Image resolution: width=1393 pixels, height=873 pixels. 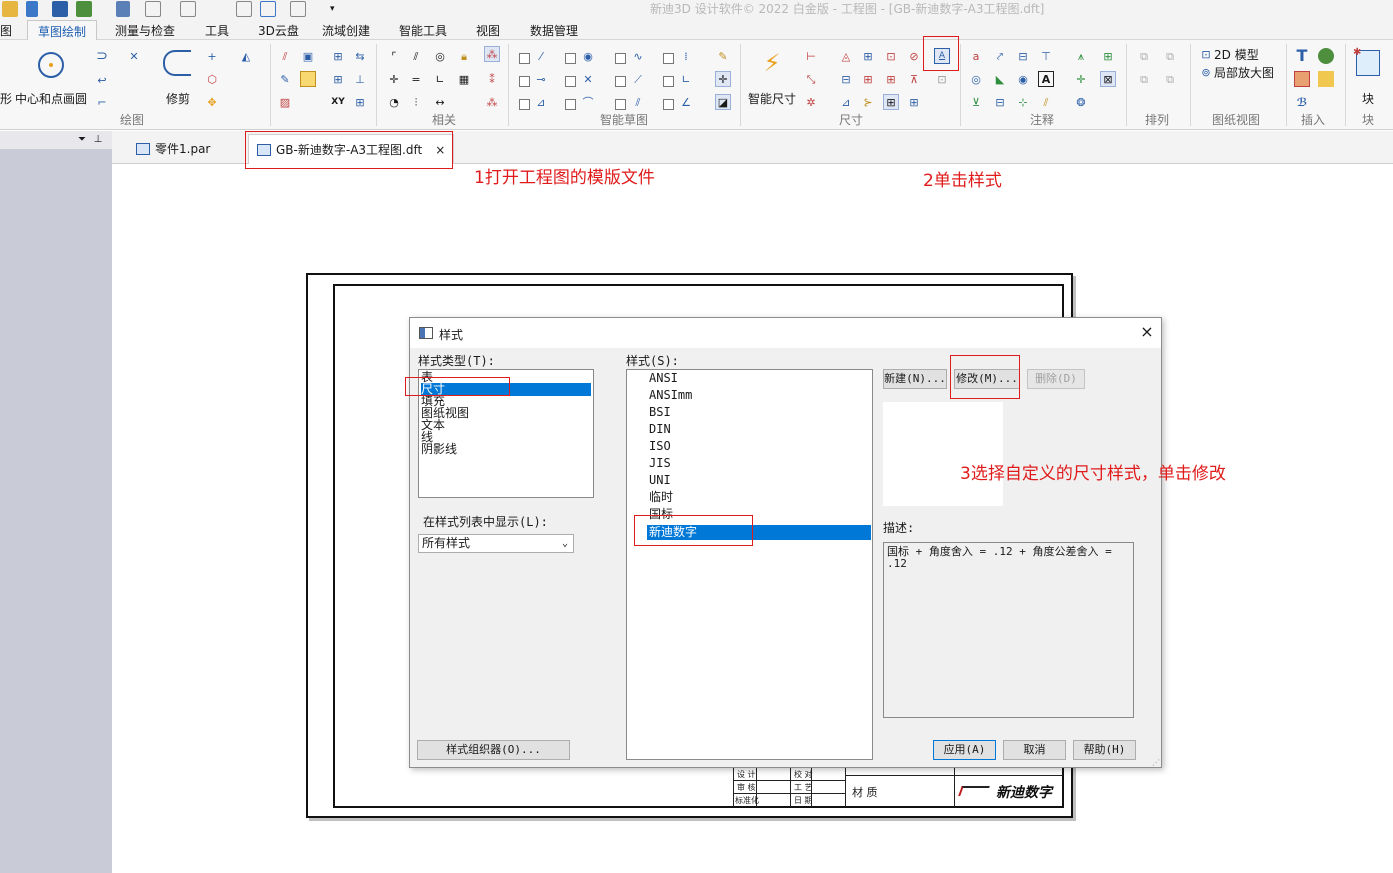 What do you see at coordinates (1206, 54) in the screenshot?
I see `model-2d-icon: ⊡` at bounding box center [1206, 54].